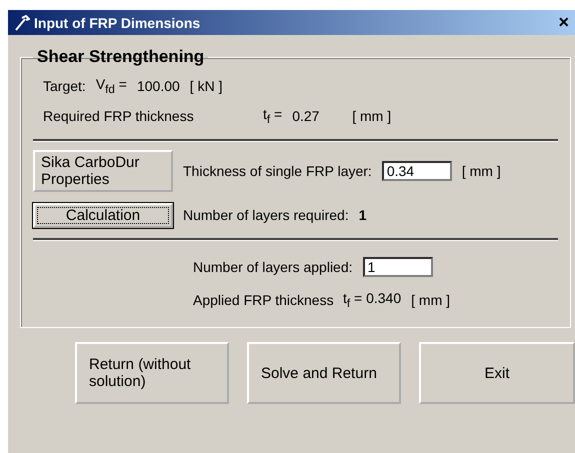 This screenshot has height=453, width=575. What do you see at coordinates (64, 86) in the screenshot?
I see `target-label: Target:` at bounding box center [64, 86].